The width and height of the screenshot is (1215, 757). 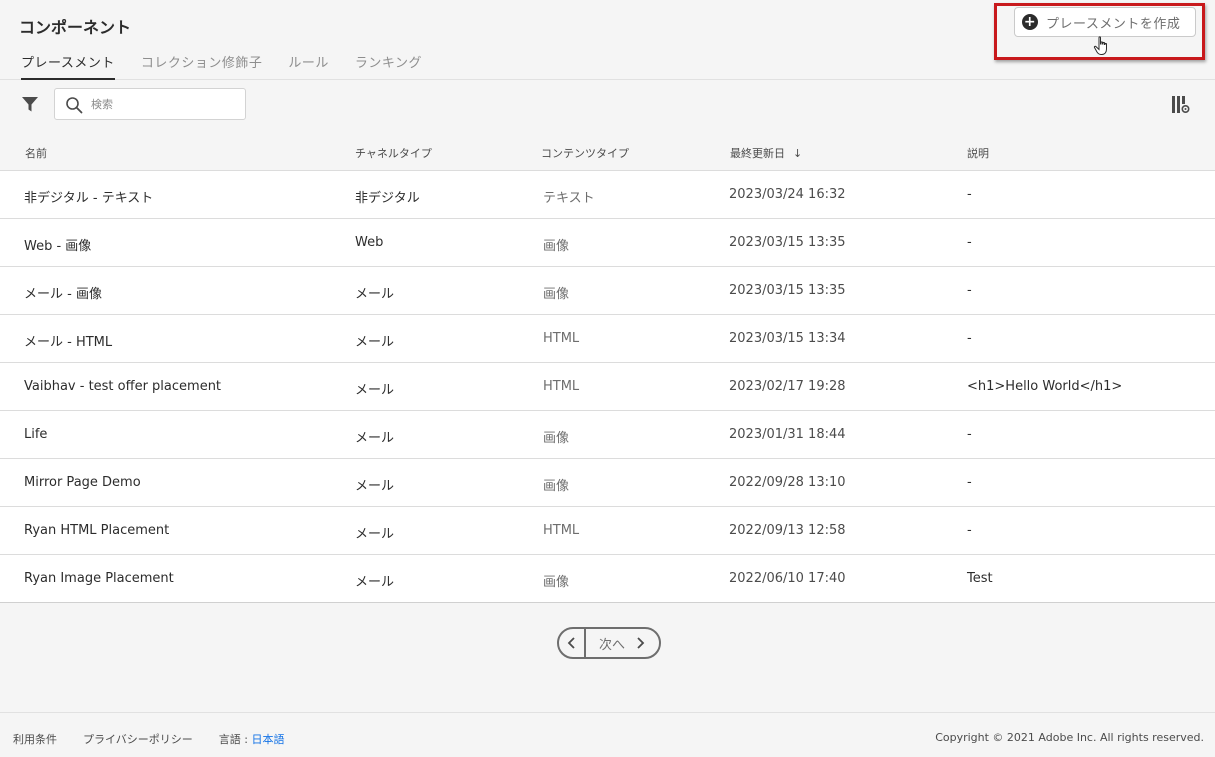 I want to click on toolbar, so click(x=607, y=104).